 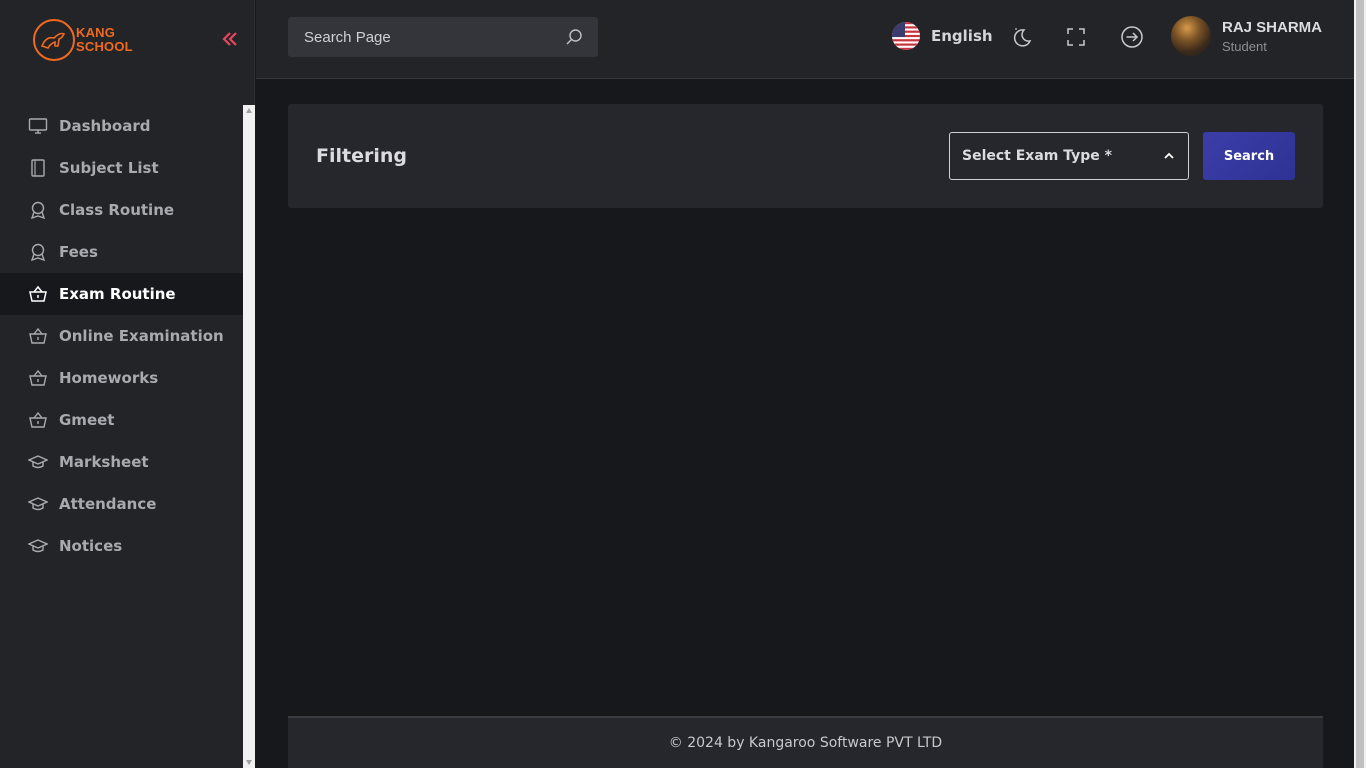 I want to click on sidebar-item-label: Homeworks, so click(x=109, y=378).